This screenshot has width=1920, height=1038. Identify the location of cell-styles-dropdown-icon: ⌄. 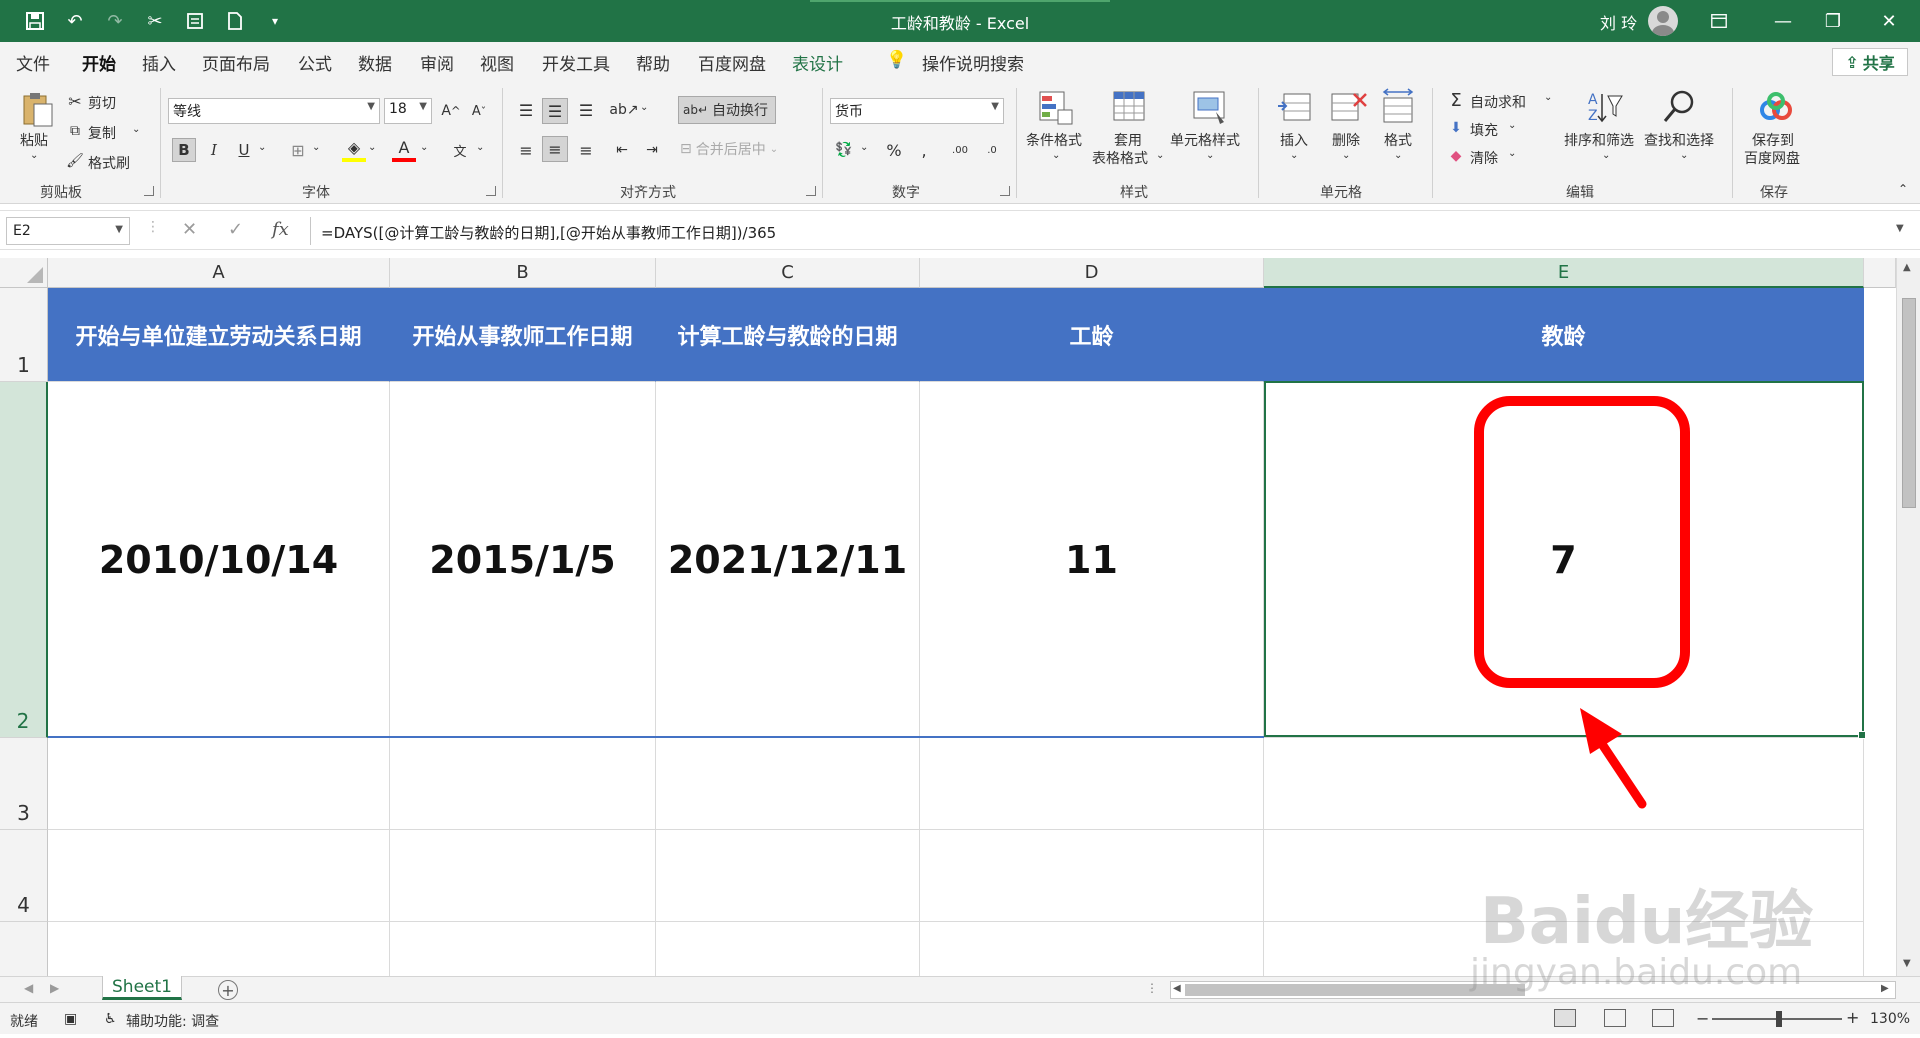
(1210, 155).